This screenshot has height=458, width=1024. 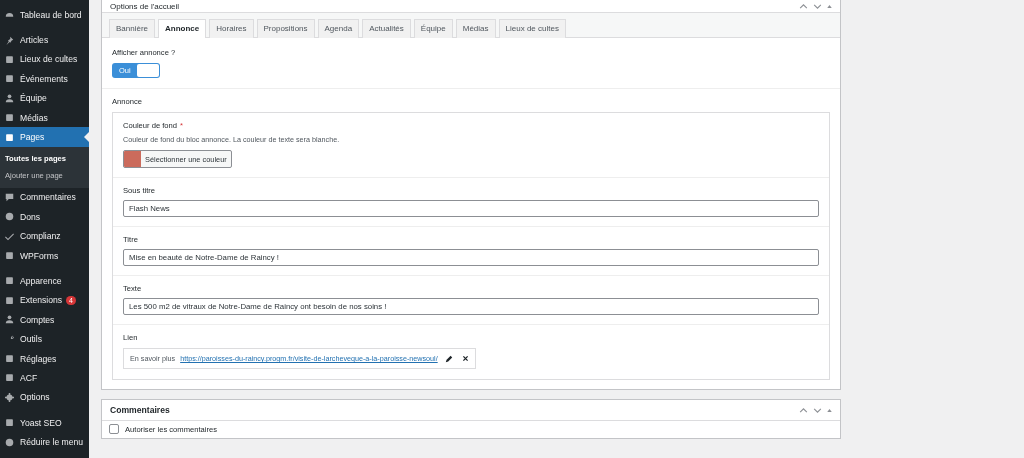 What do you see at coordinates (35, 397) in the screenshot?
I see `menu-label: Options` at bounding box center [35, 397].